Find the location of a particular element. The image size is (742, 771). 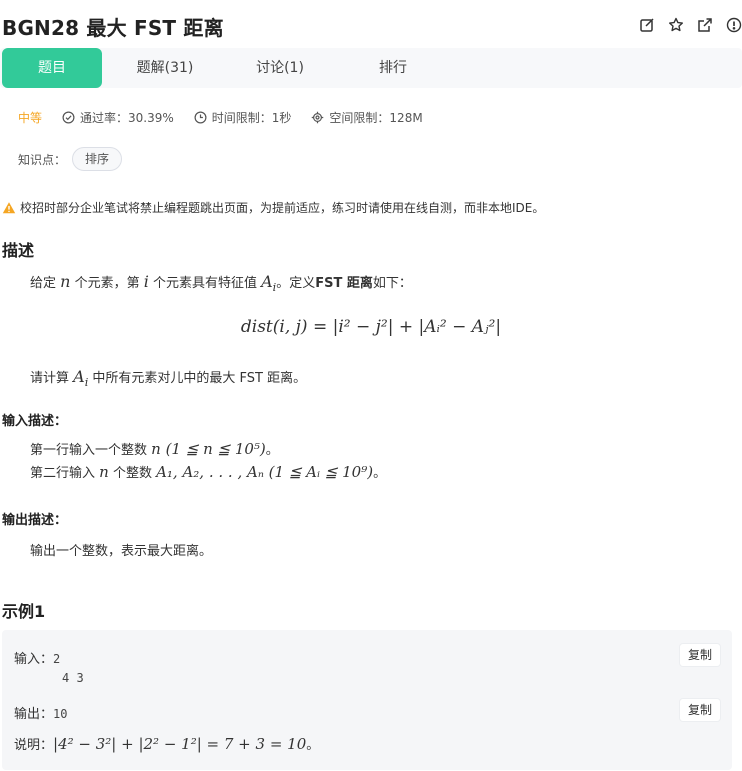

input-description-heading: 输入描述： is located at coordinates (35, 421).